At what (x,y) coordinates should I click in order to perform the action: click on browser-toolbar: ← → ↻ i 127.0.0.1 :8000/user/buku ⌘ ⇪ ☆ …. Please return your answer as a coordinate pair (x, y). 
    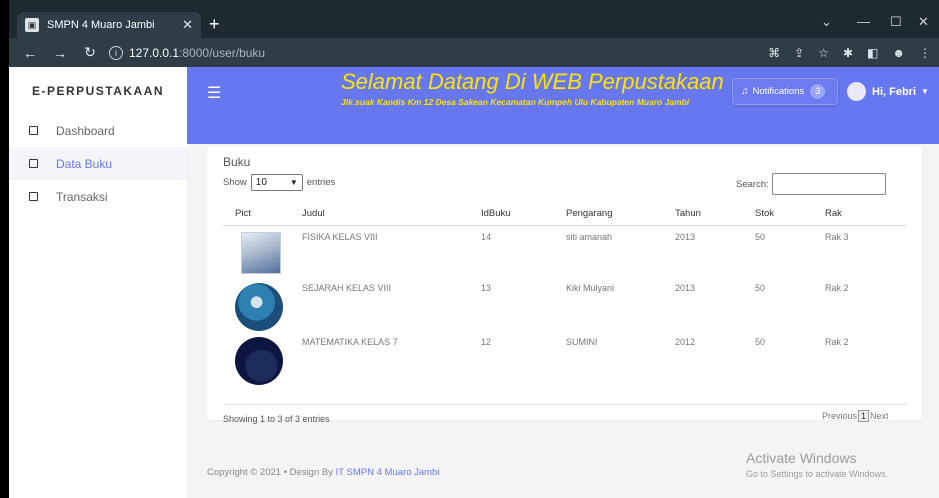
    Looking at the image, I should click on (474, 52).